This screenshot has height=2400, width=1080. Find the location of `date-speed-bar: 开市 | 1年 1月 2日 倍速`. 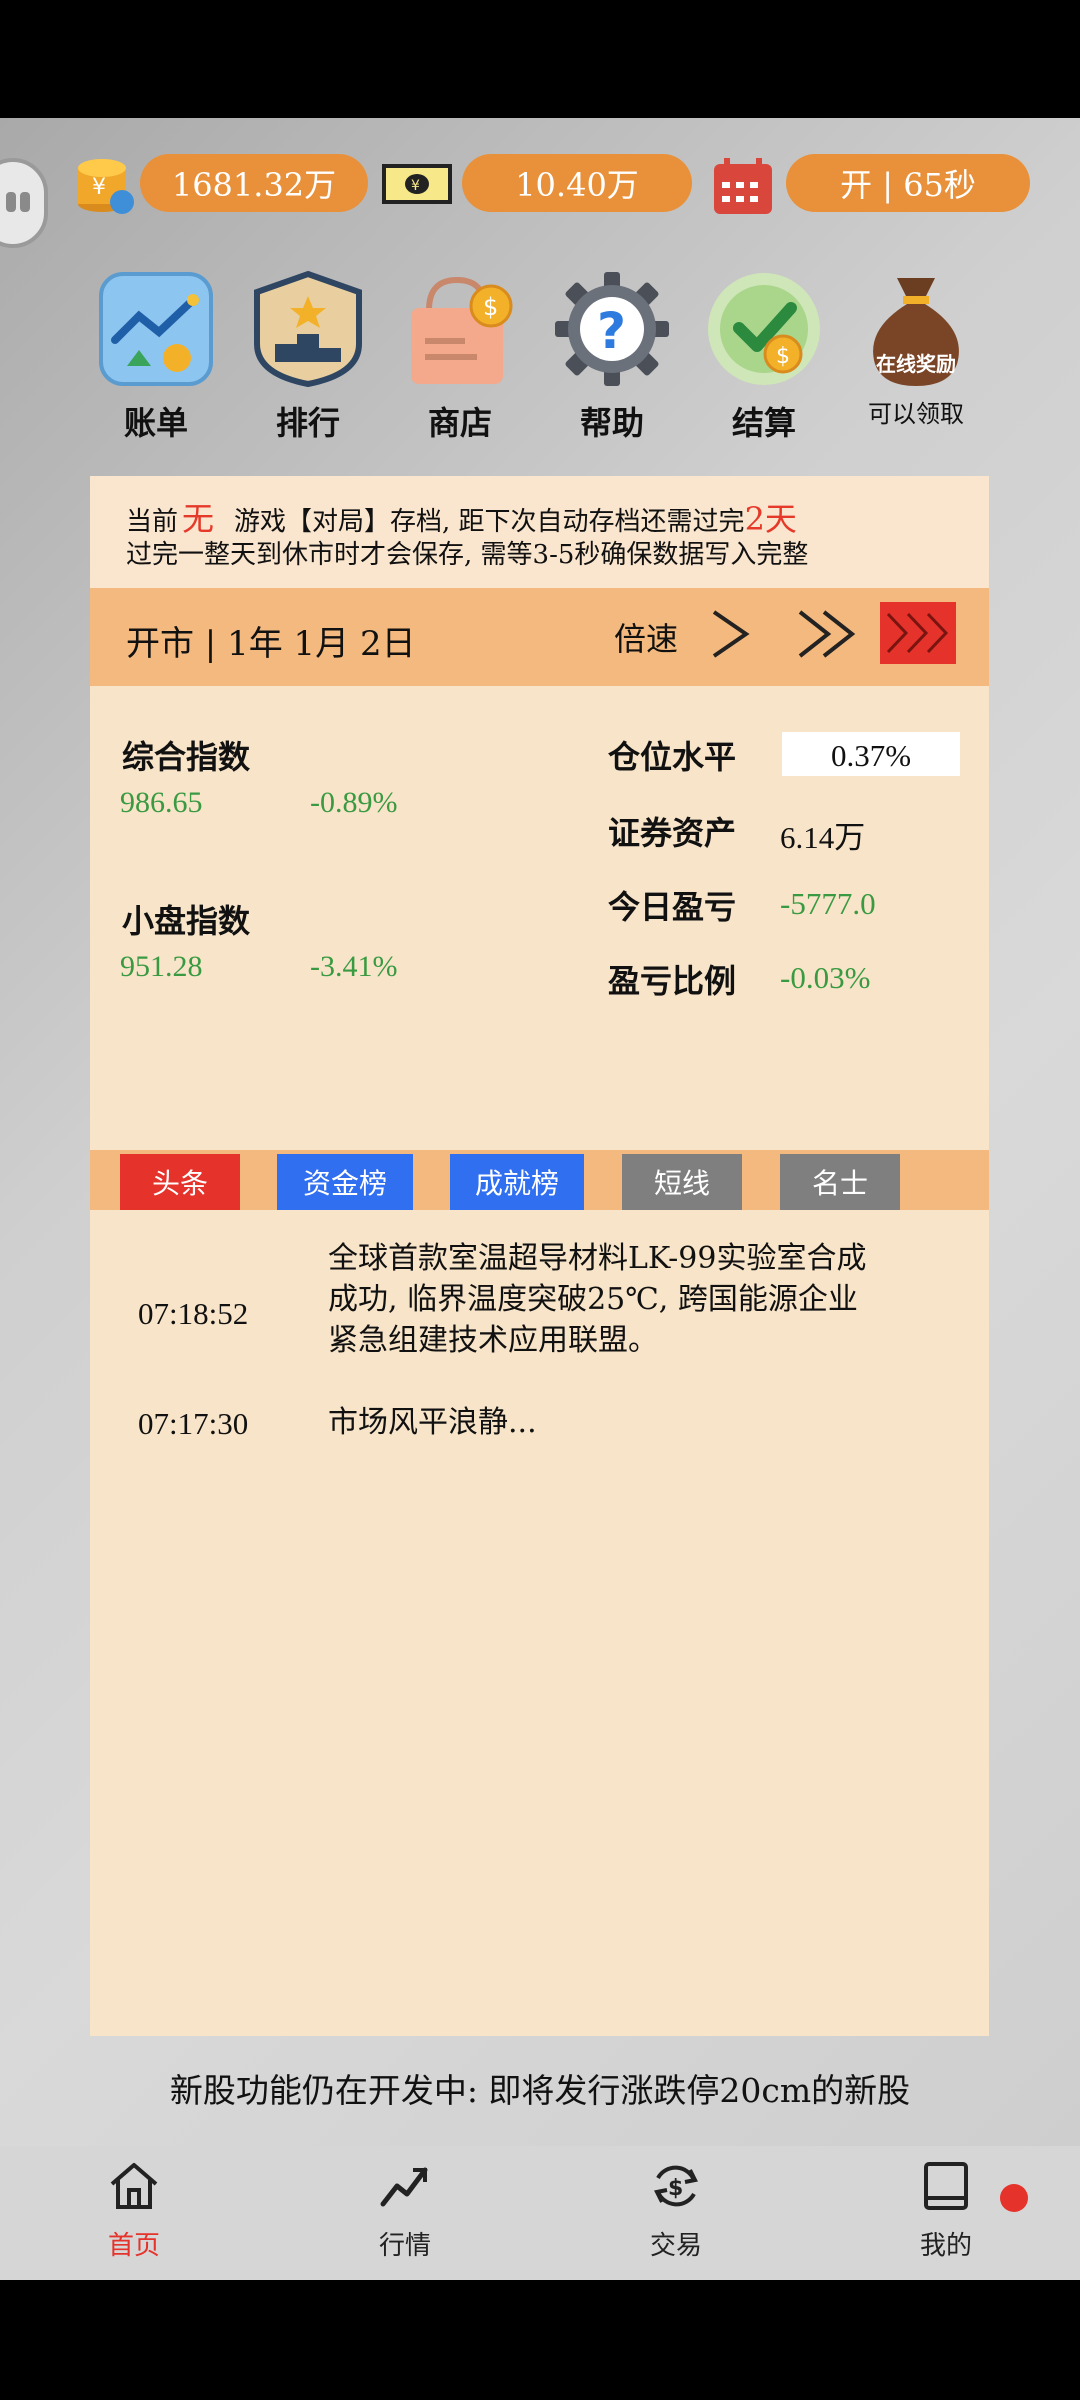

date-speed-bar: 开市 | 1年 1月 2日 倍速 is located at coordinates (539, 637).